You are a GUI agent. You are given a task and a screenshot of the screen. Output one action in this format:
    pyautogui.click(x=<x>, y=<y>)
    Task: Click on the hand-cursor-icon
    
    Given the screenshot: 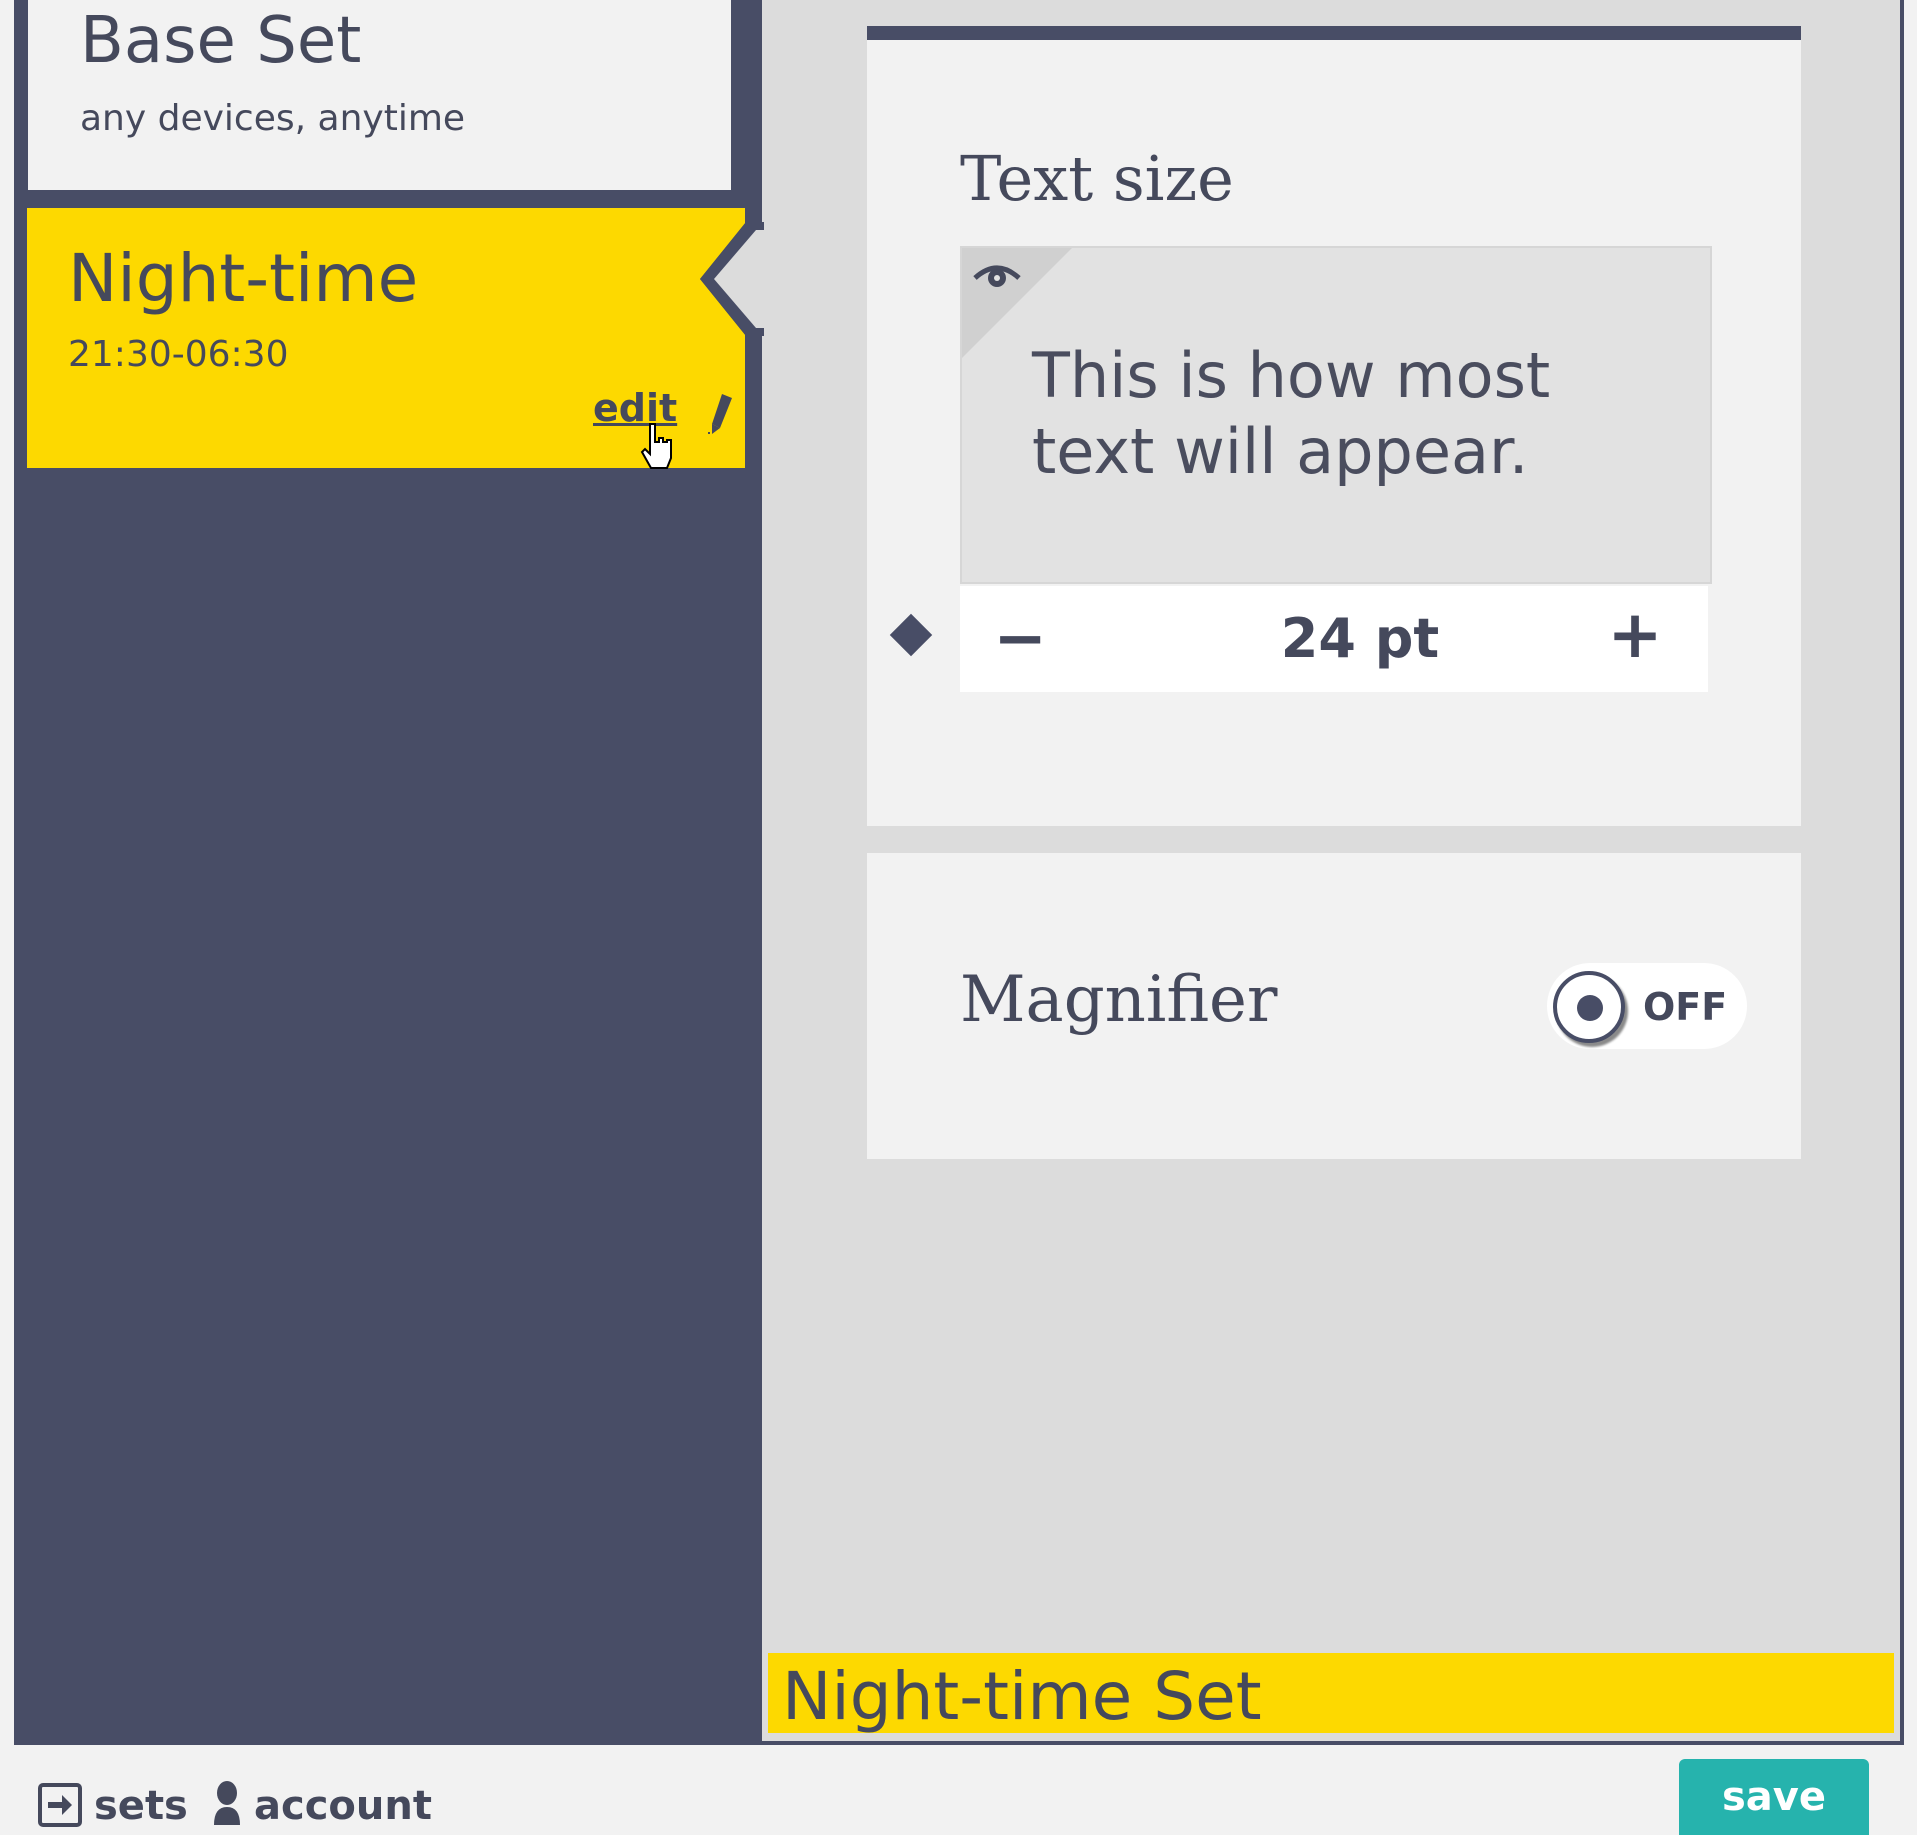 What is the action you would take?
    pyautogui.click(x=656, y=446)
    